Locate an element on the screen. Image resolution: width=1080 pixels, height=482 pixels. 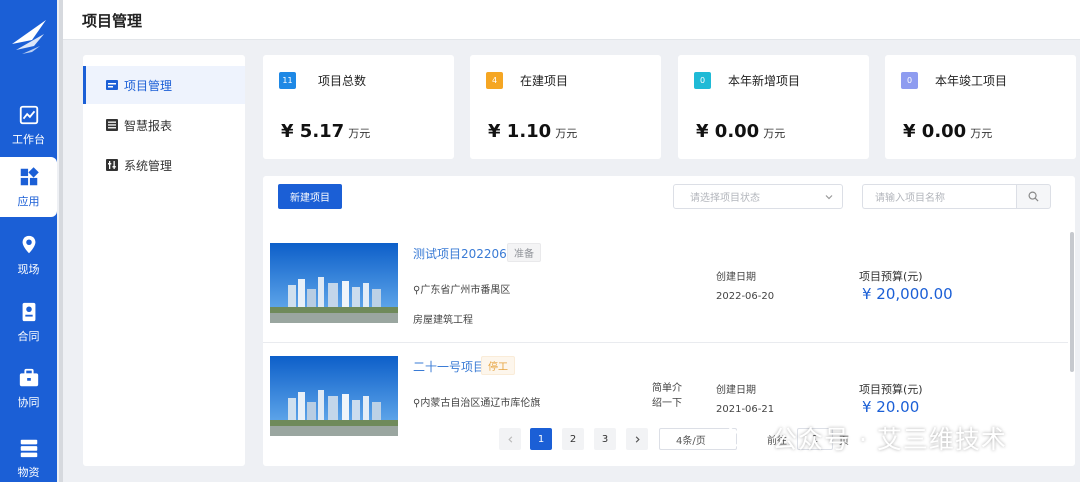
created-date: 2021-06-21 is located at coordinates (745, 409).